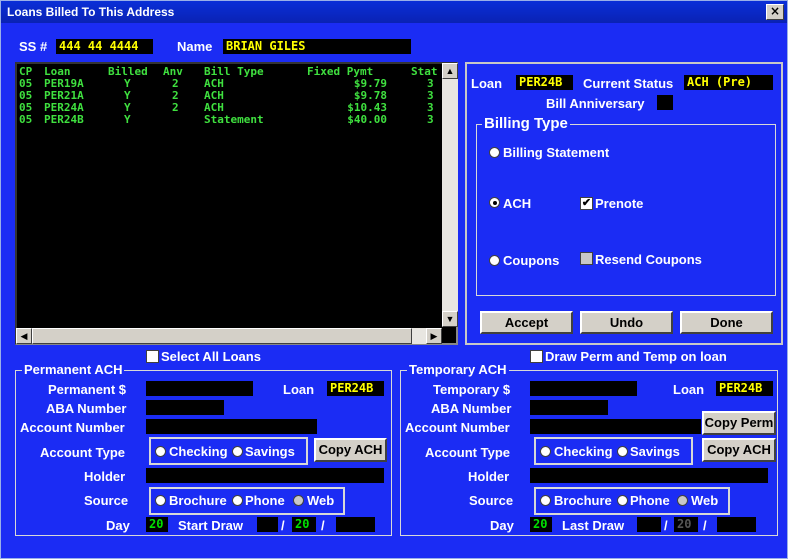  Describe the element at coordinates (355, 388) in the screenshot. I see `permanent-loan-field: PER24B` at that location.